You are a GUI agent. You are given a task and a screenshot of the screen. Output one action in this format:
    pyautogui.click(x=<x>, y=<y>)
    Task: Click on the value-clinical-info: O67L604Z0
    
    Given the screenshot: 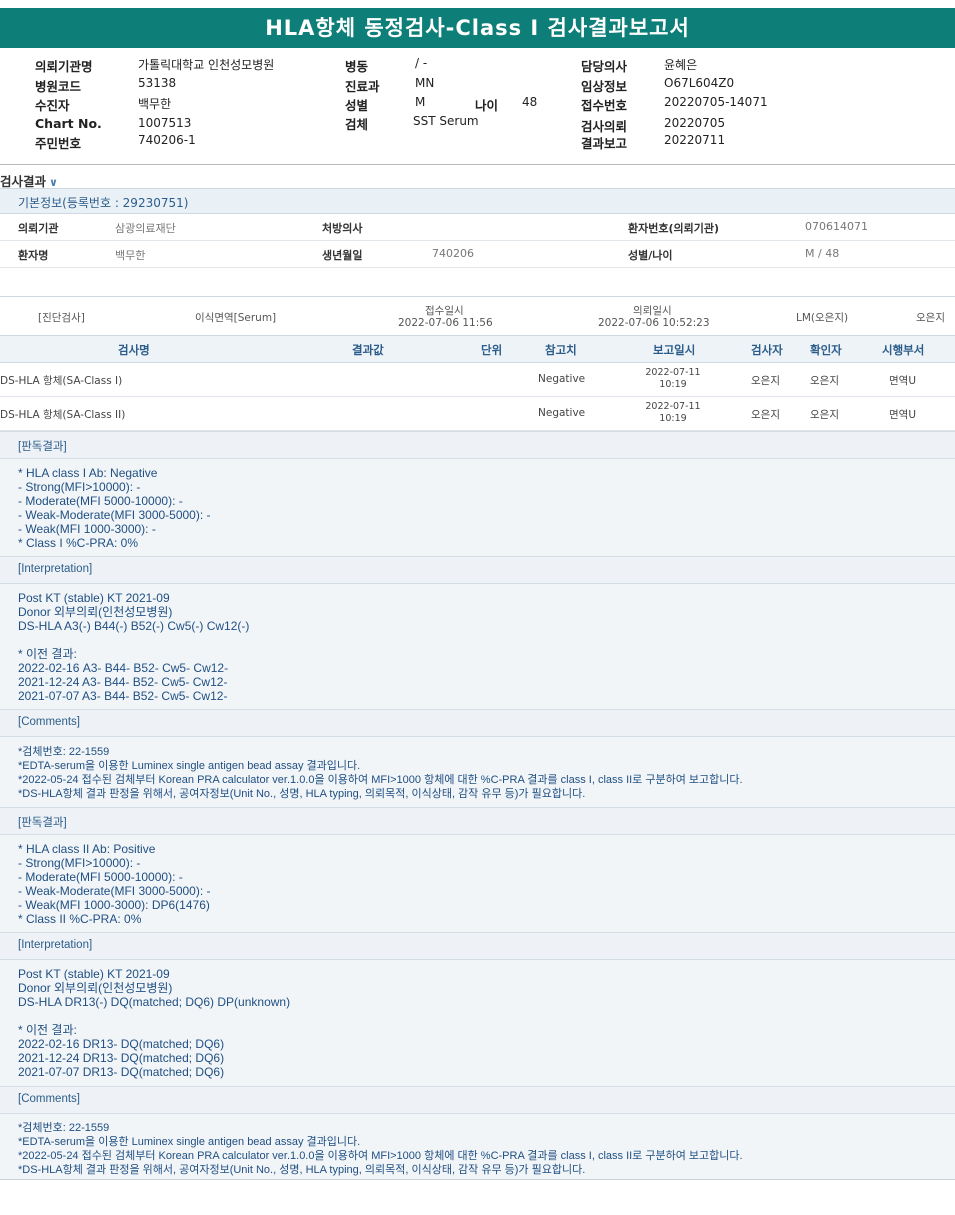 What is the action you would take?
    pyautogui.click(x=699, y=83)
    